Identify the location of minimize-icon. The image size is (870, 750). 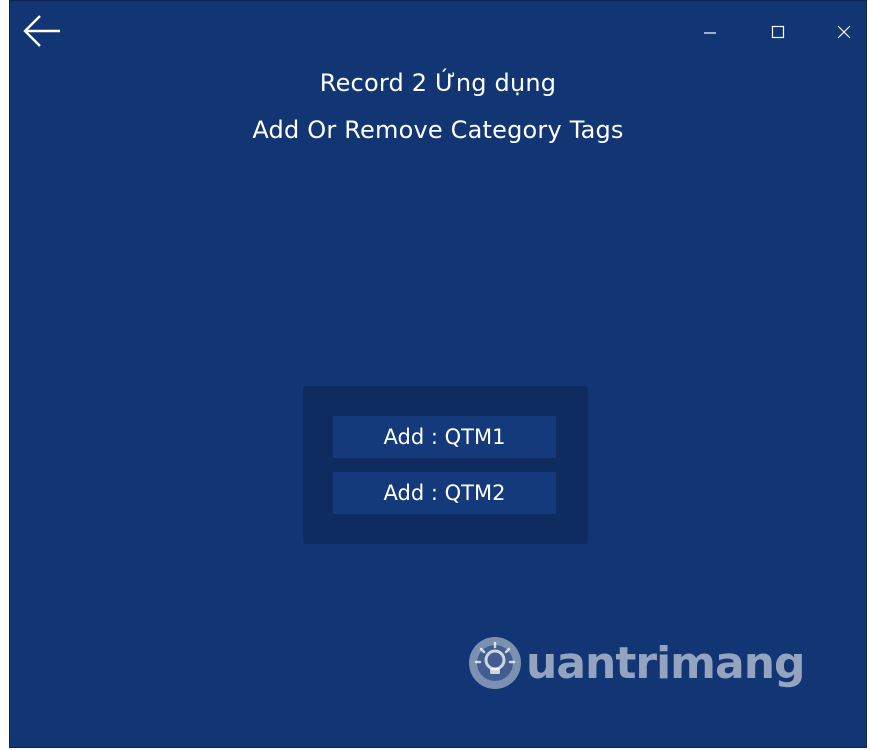
(710, 33).